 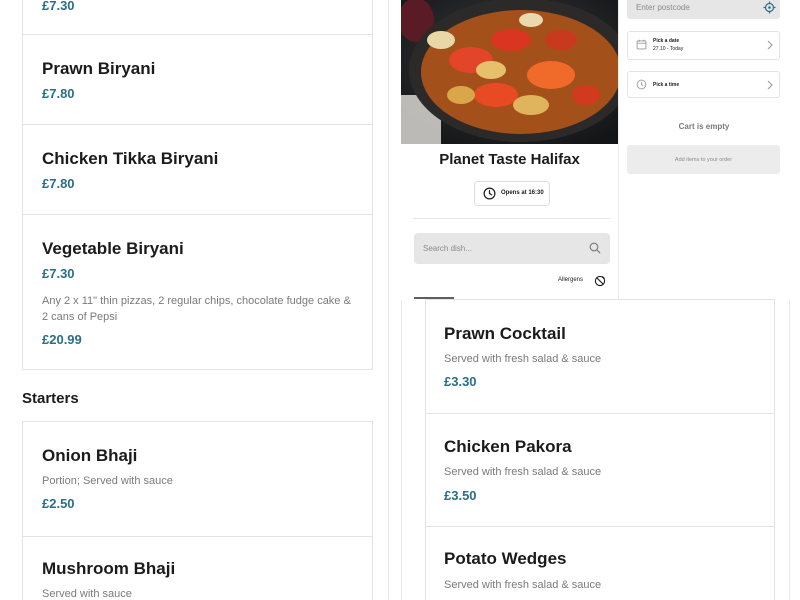 I want to click on dish-name: Prawn Cocktail, so click(x=505, y=333).